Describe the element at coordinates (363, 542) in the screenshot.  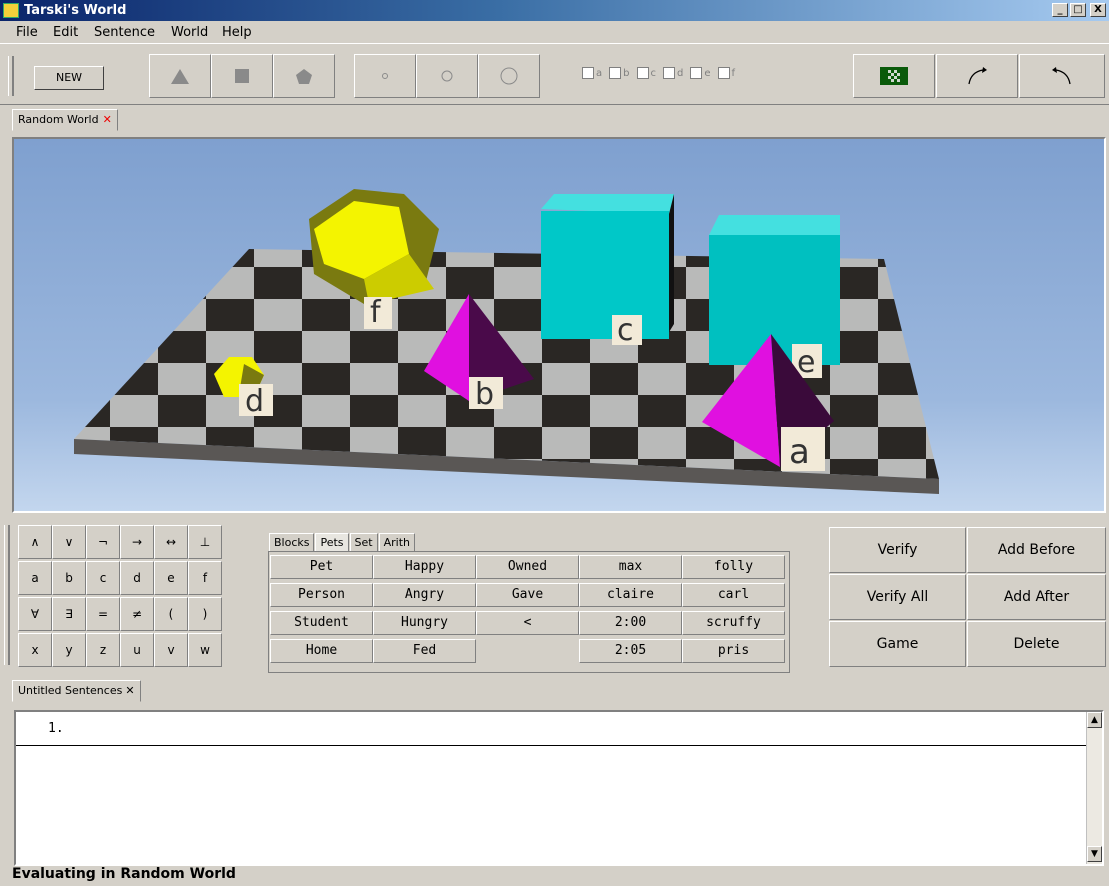
I see `tab-set: Set` at that location.